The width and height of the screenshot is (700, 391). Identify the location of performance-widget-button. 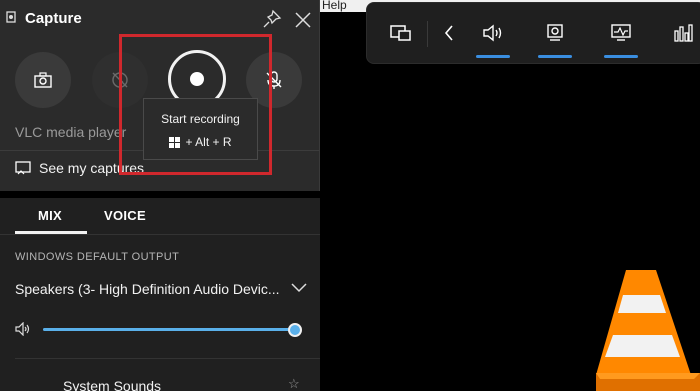
(621, 33).